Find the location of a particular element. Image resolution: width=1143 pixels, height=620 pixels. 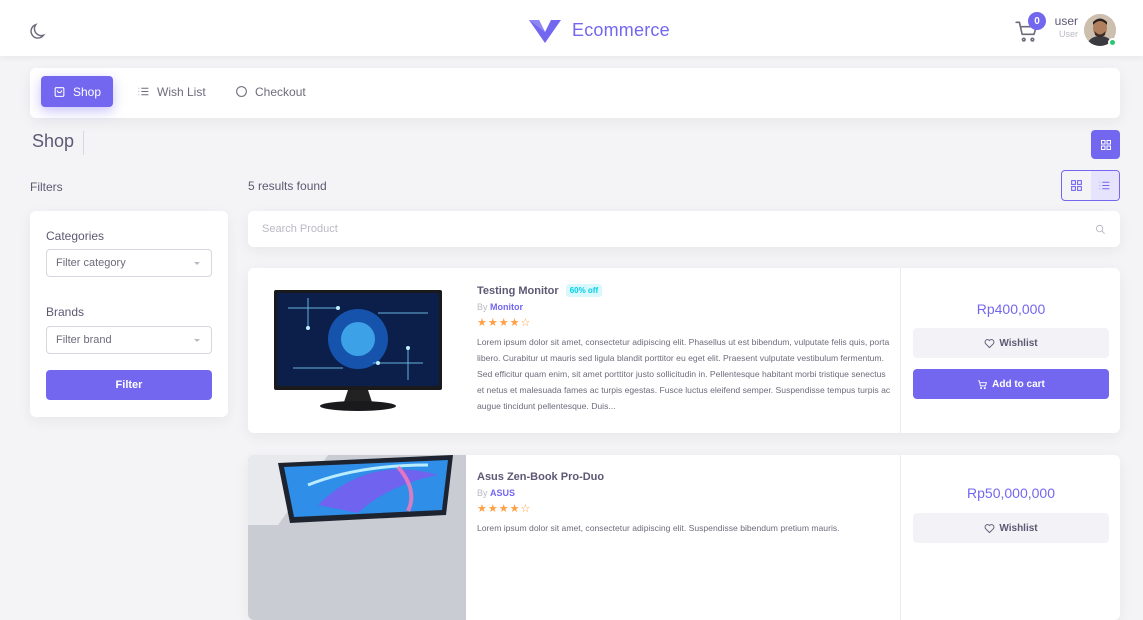

product-brand: ASUS is located at coordinates (502, 493).